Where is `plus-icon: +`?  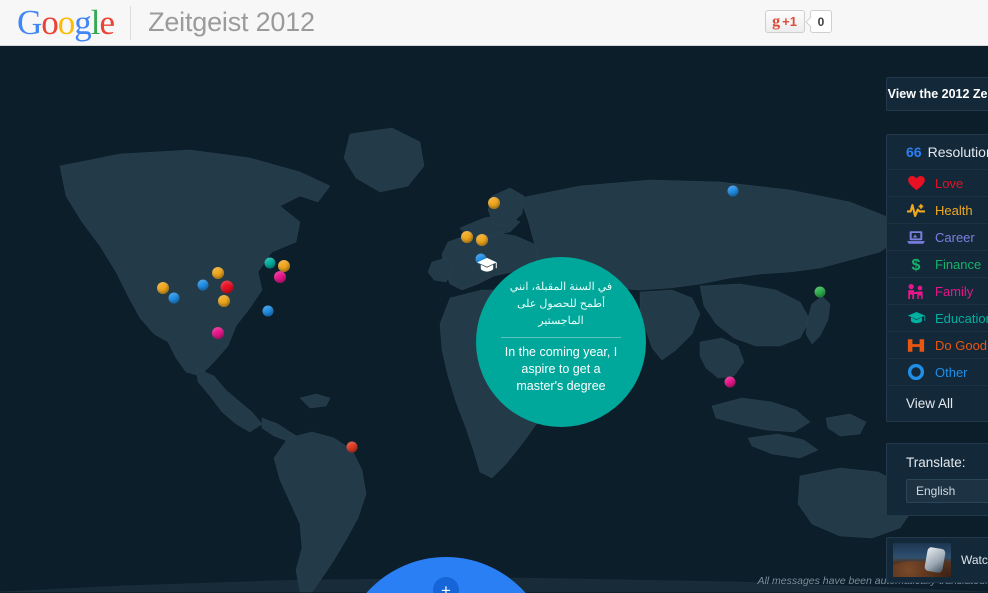 plus-icon: + is located at coordinates (446, 585).